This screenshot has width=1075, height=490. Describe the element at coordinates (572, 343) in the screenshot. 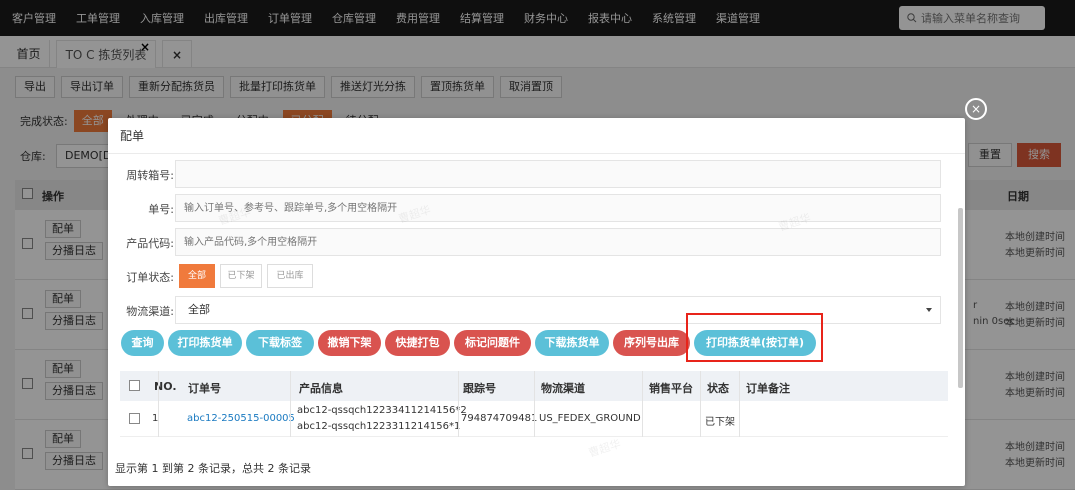

I see `download-picklist-button: 下载拣货单` at that location.